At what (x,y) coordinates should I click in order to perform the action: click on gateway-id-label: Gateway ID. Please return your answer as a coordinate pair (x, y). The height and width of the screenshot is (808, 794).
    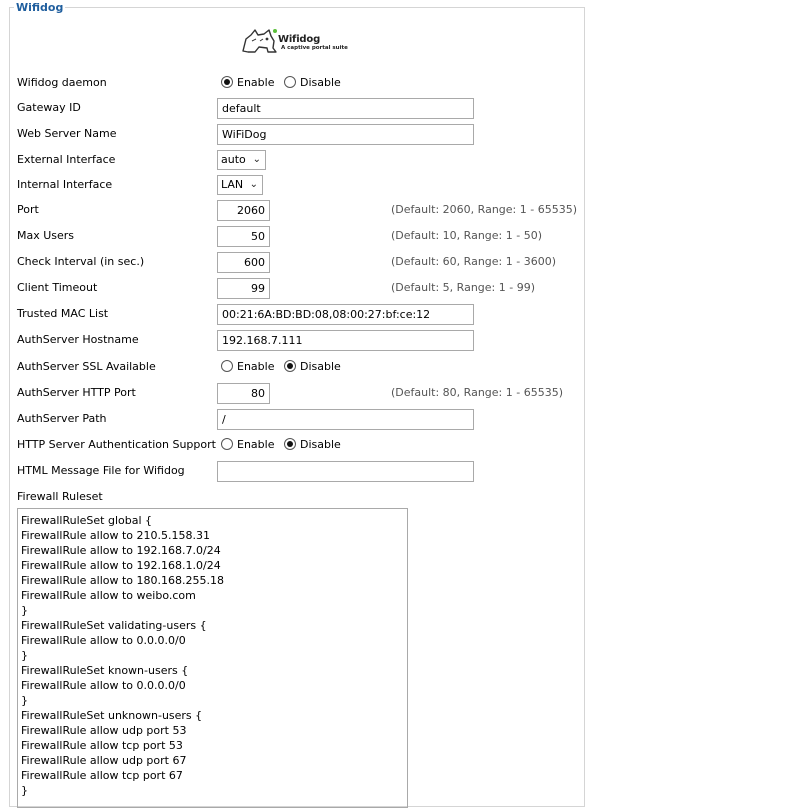
    Looking at the image, I should click on (49, 107).